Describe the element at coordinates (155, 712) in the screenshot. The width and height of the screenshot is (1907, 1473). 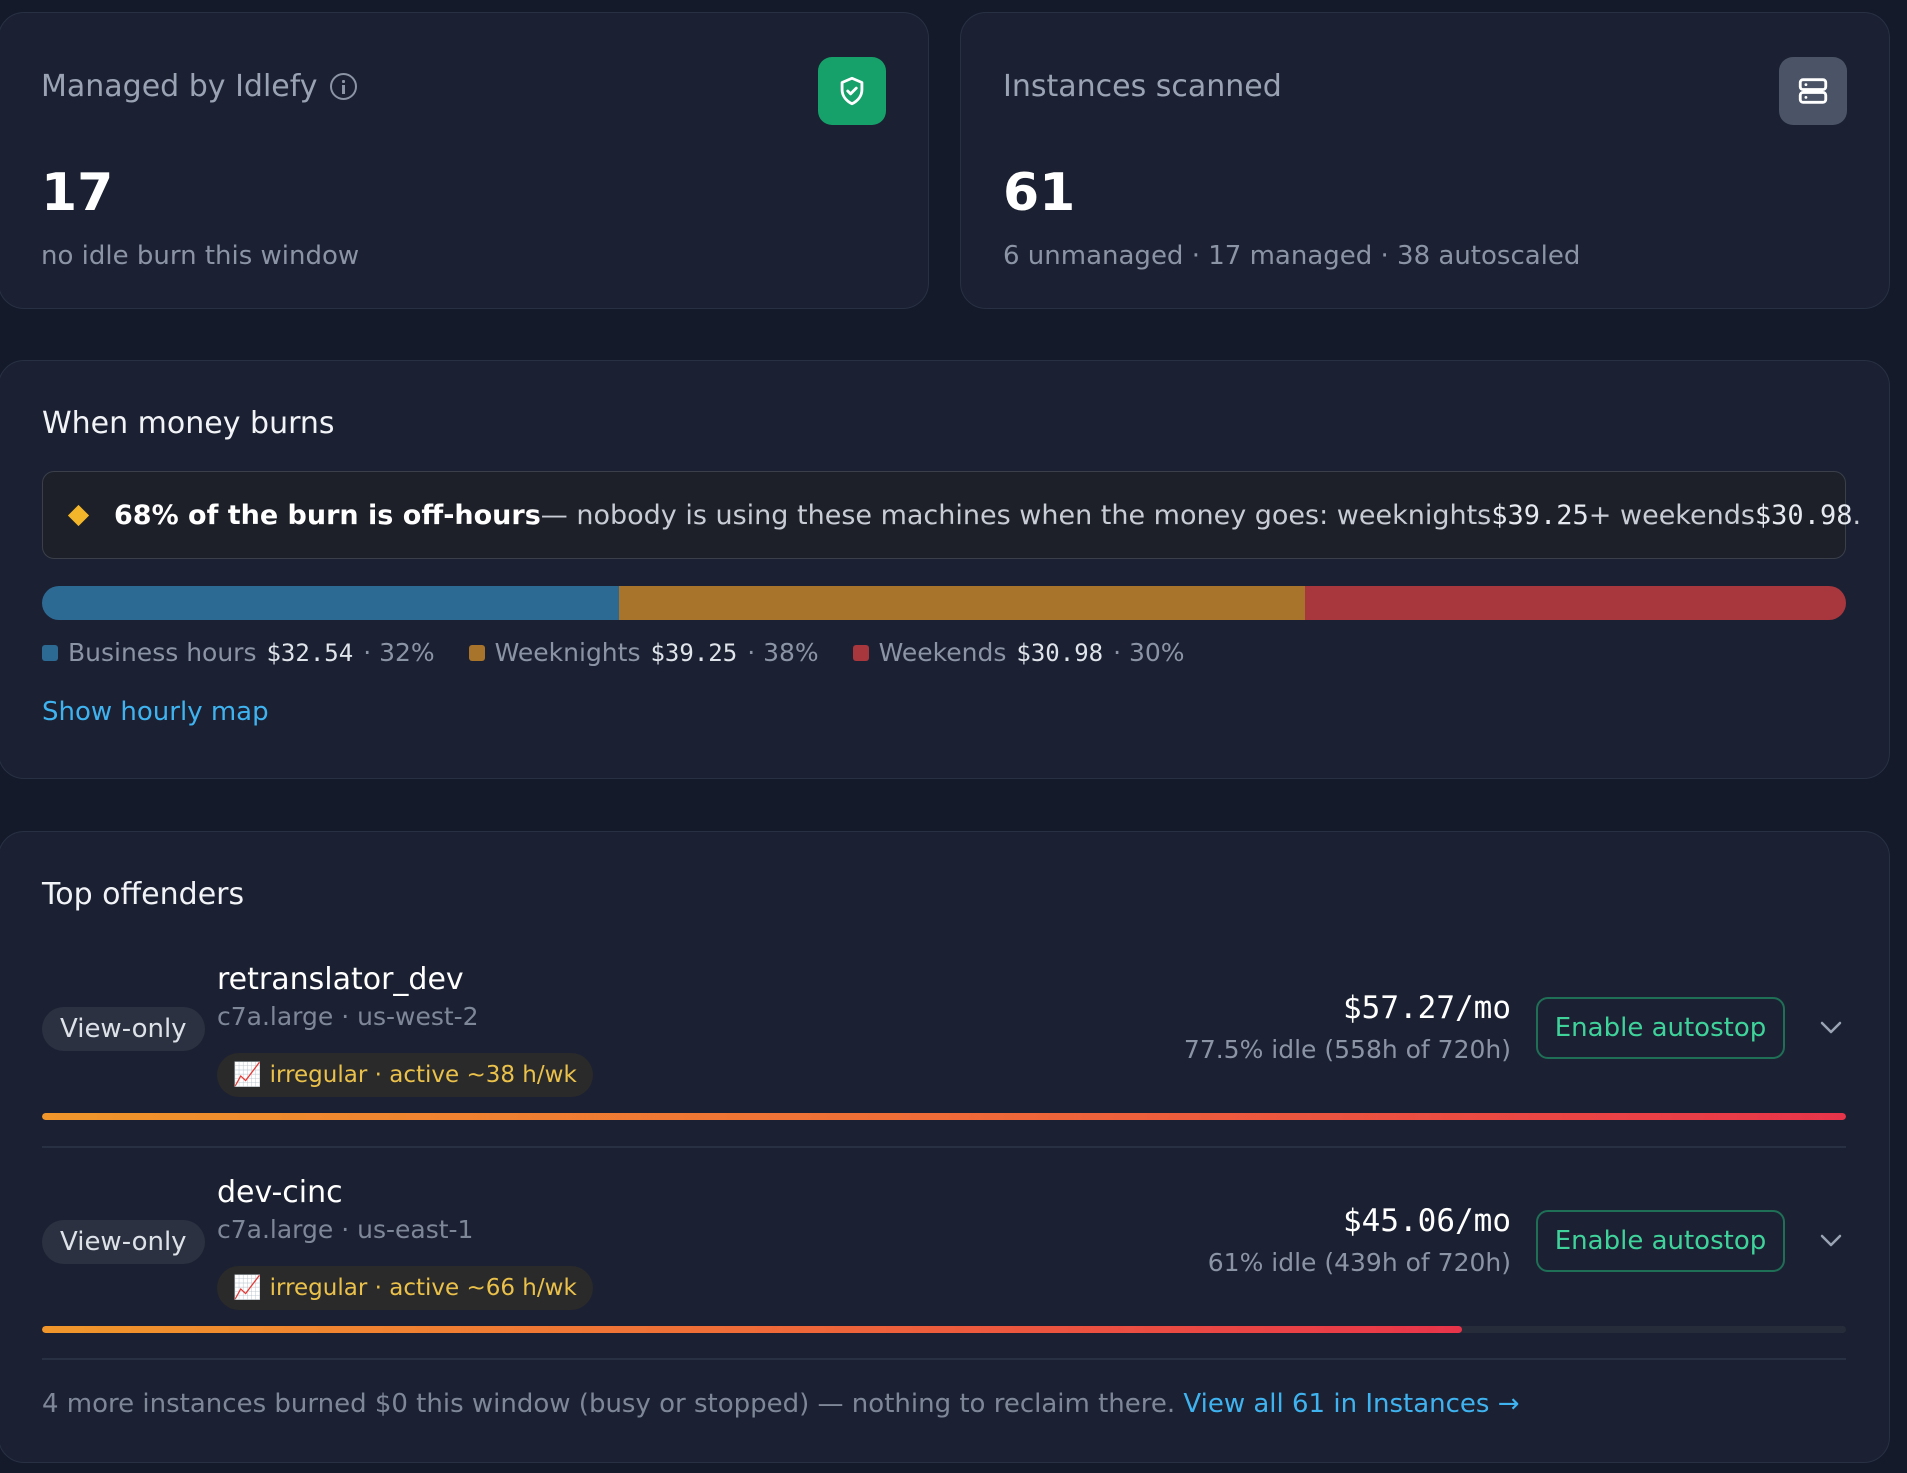
I see `show-hourly-map-link: Show hourly map` at that location.